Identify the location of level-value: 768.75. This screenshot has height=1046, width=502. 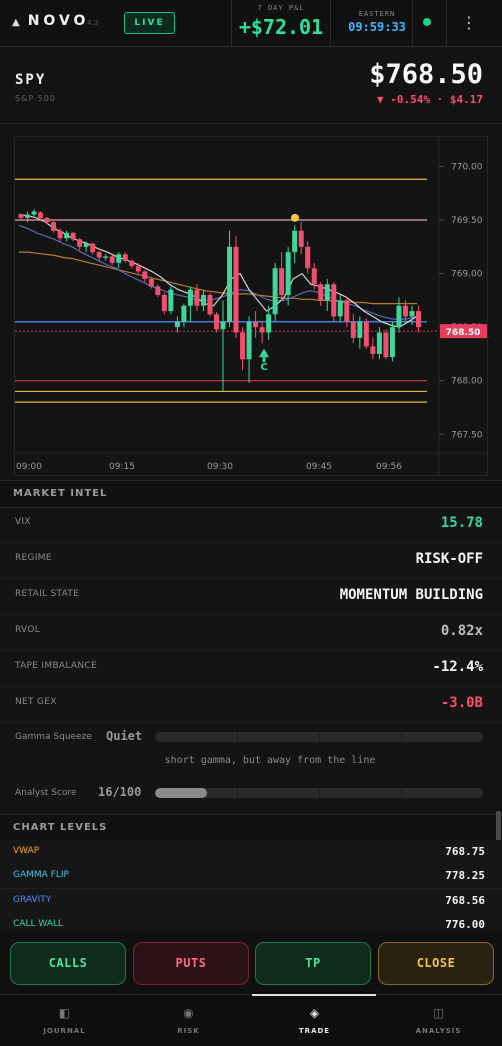
(465, 851).